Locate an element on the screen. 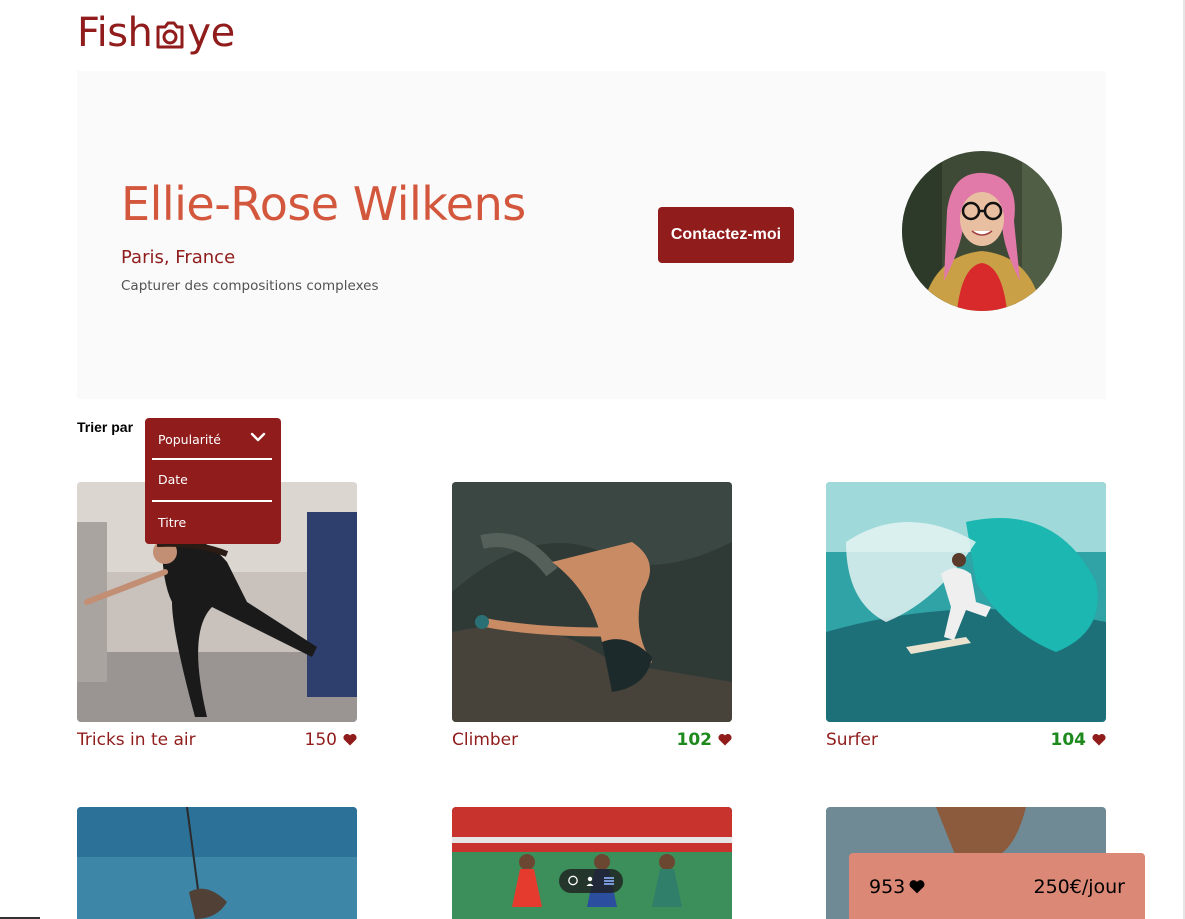 Image resolution: width=1185 pixels, height=919 pixels. like-count: 150 is located at coordinates (320, 740).